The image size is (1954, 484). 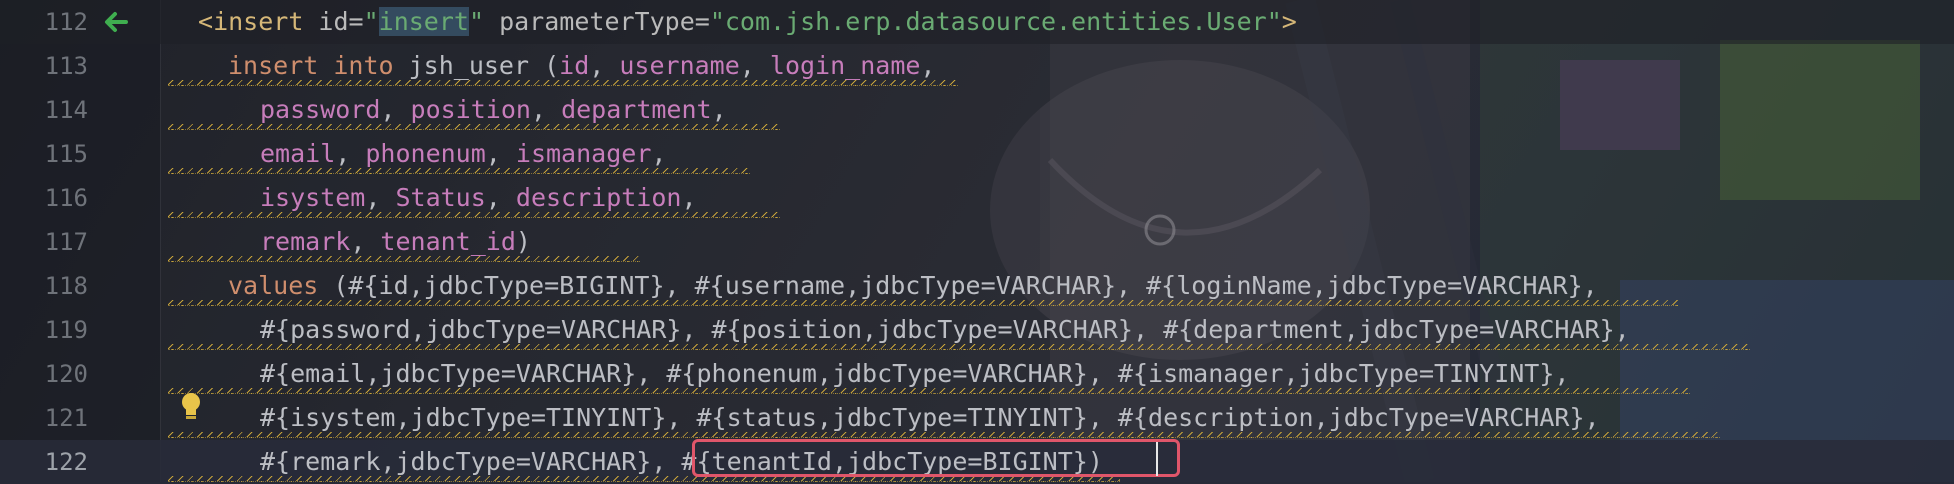 I want to click on code-token: ismanager, so click(x=583, y=153).